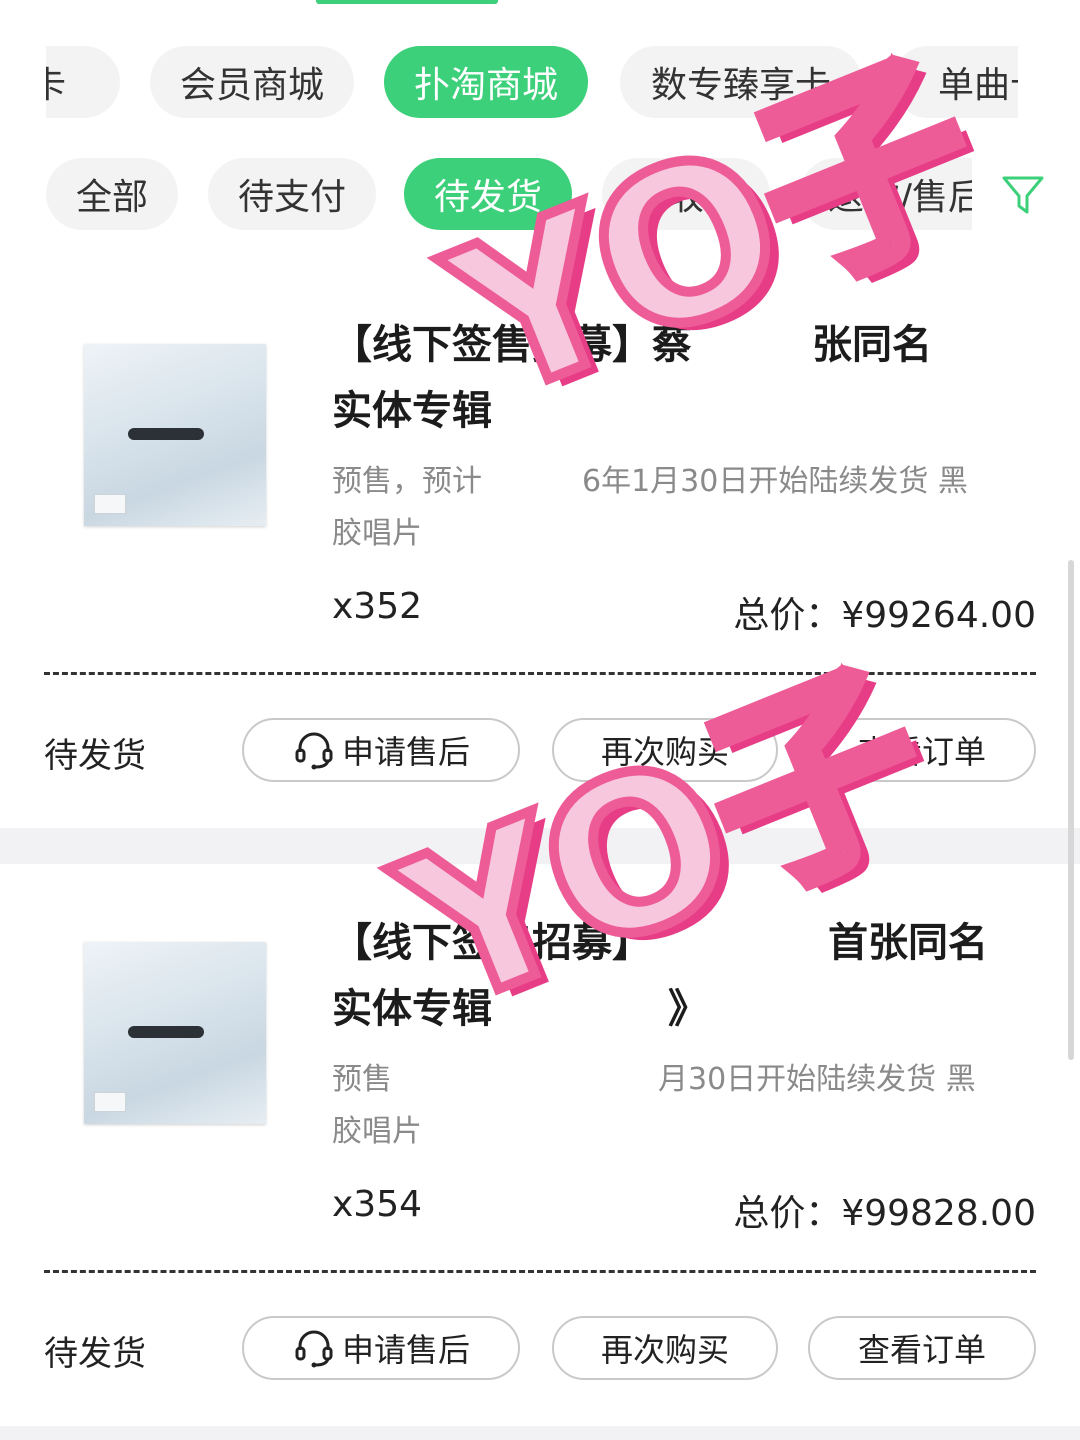  I want to click on tab-single-card: 单曲卡, so click(955, 82).